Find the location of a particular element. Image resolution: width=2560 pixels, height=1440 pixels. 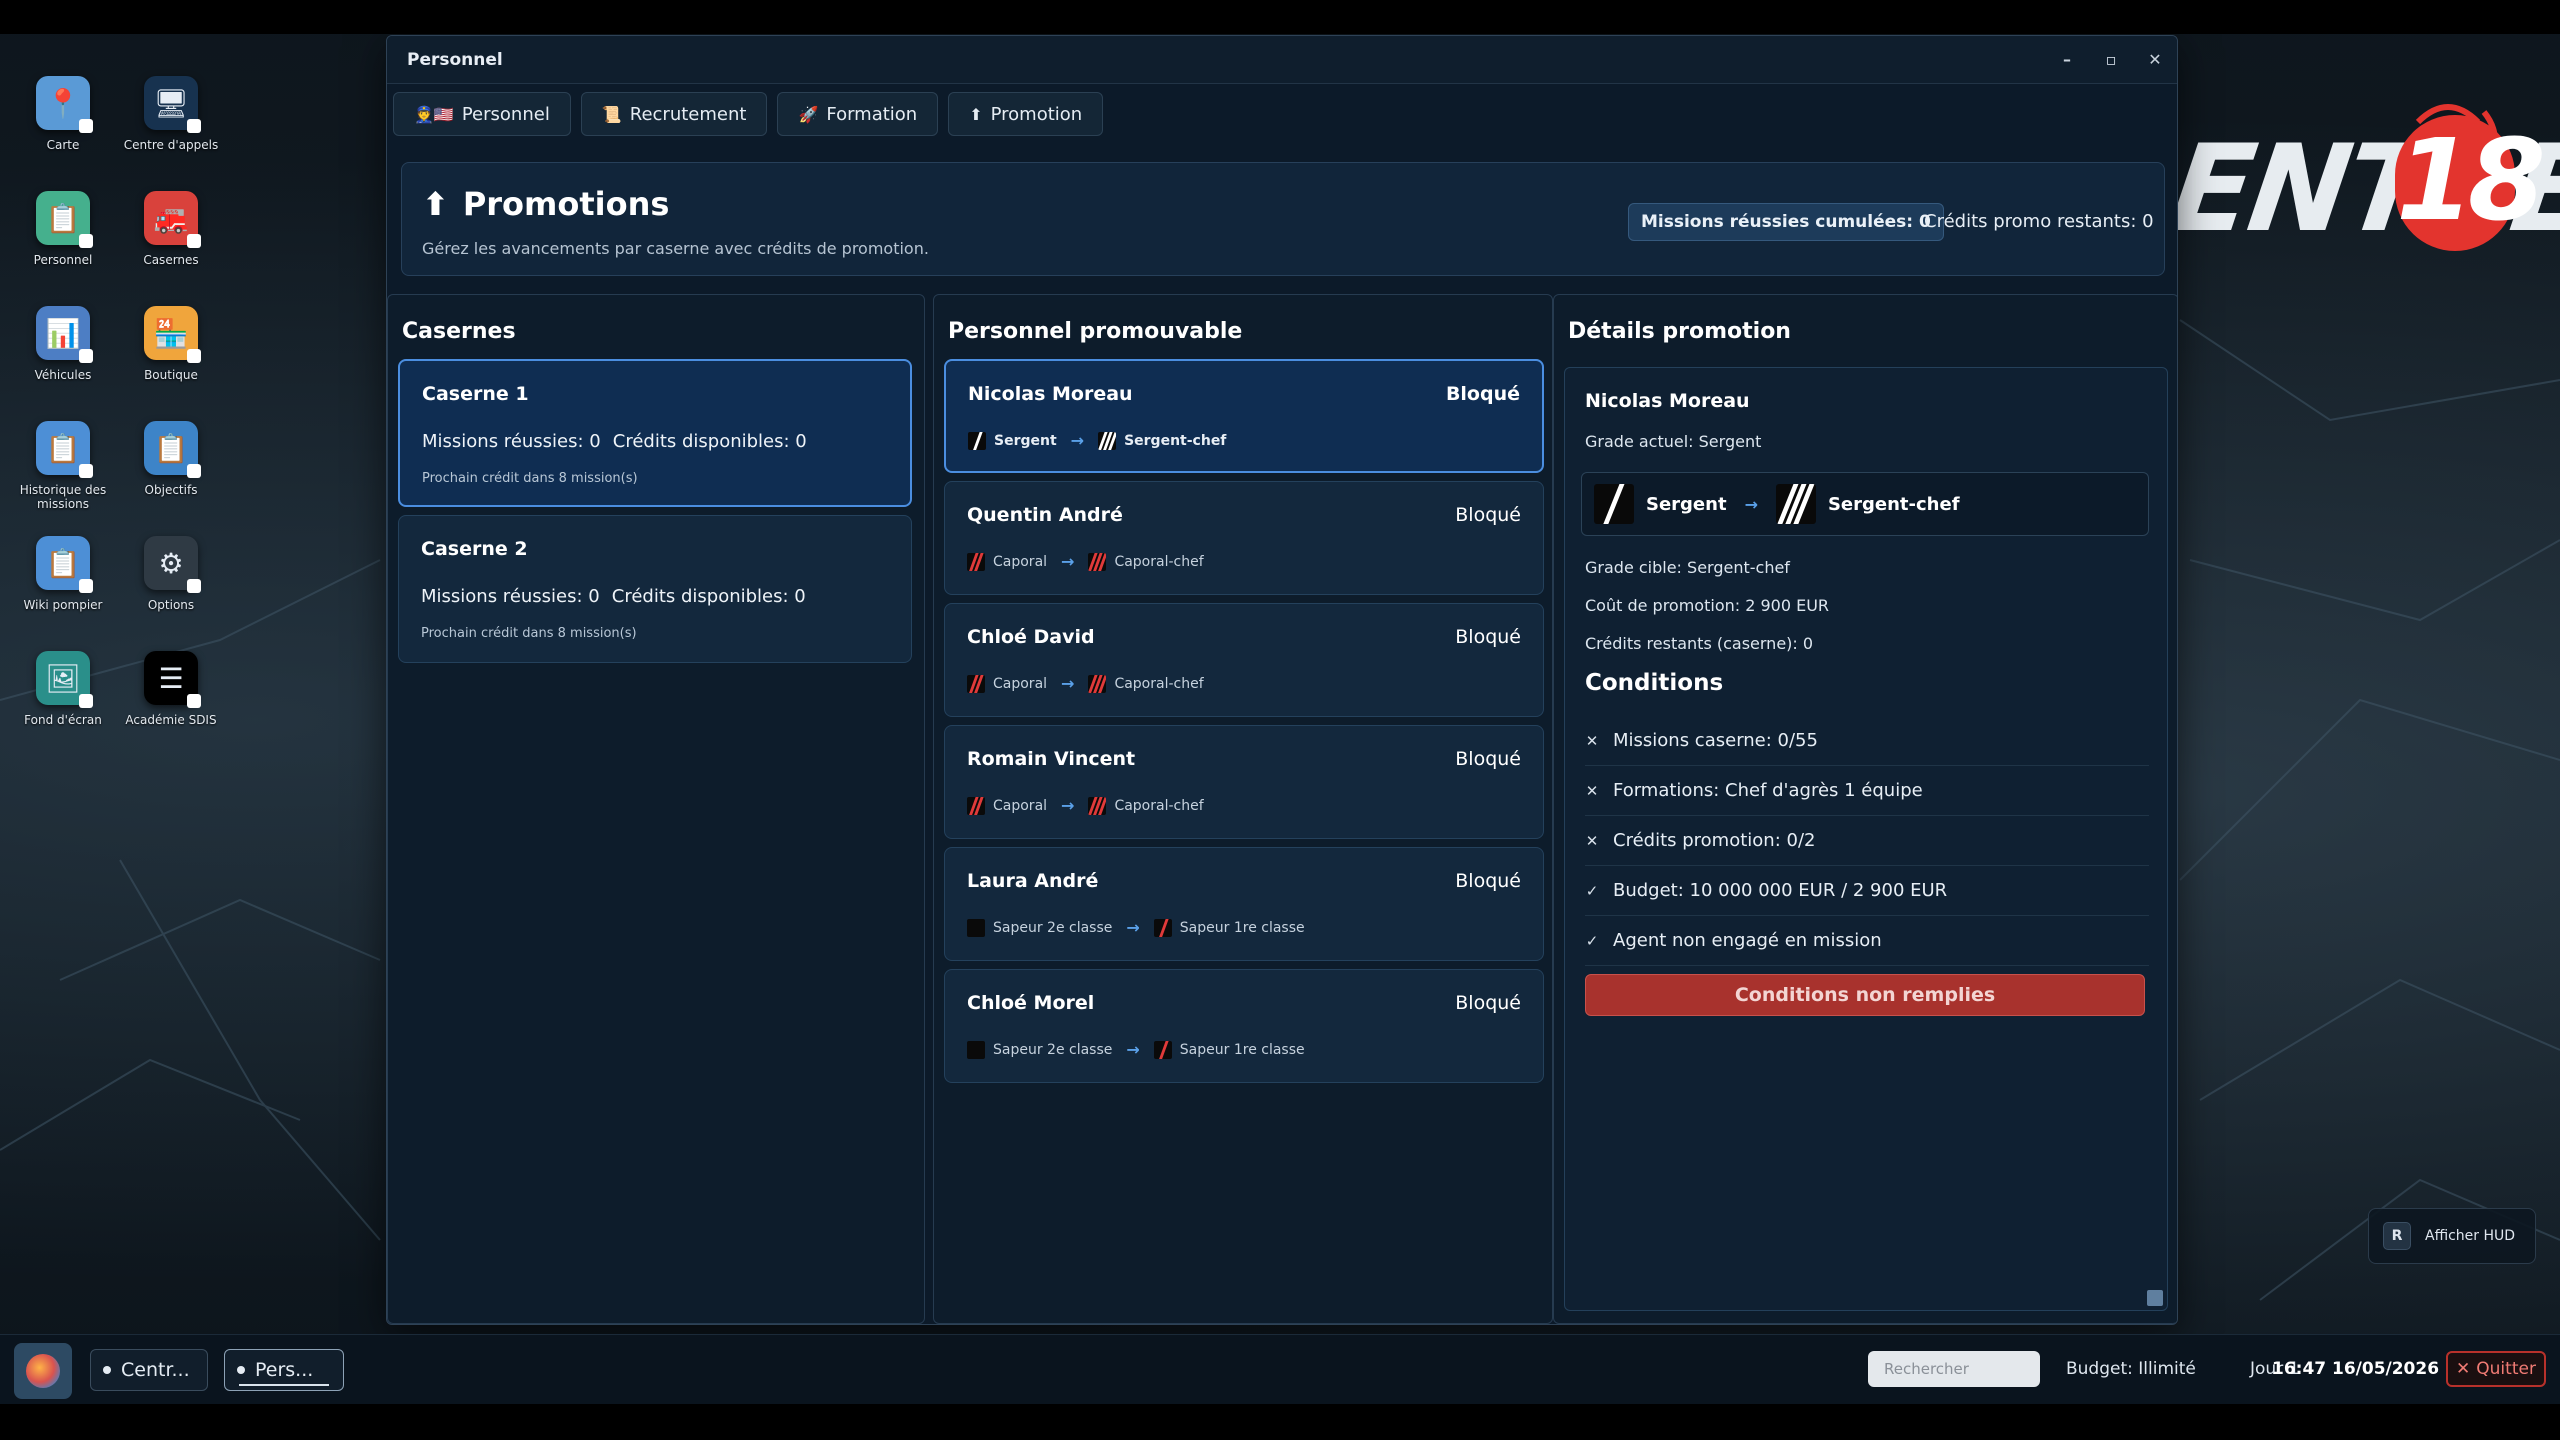

desktop-icon-gear: ⚙ Options is located at coordinates (171, 574).